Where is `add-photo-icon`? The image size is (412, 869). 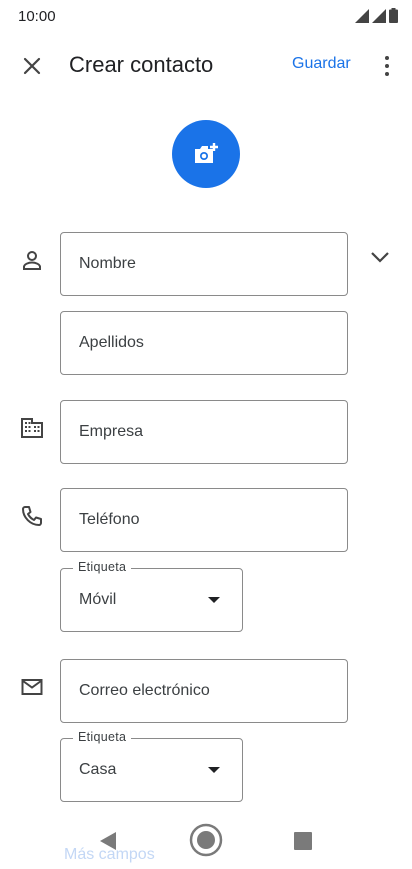
add-photo-icon is located at coordinates (206, 153).